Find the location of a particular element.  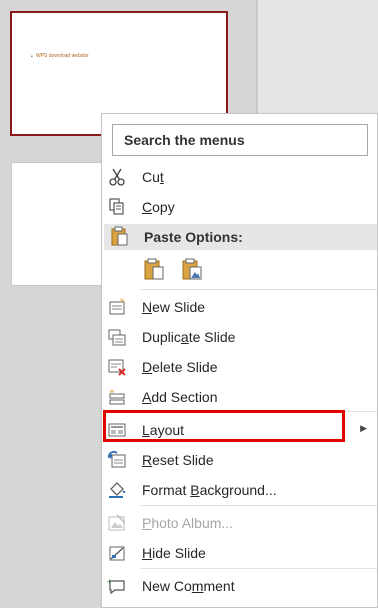

menu-item-label: Hide Slide is located at coordinates (174, 553).